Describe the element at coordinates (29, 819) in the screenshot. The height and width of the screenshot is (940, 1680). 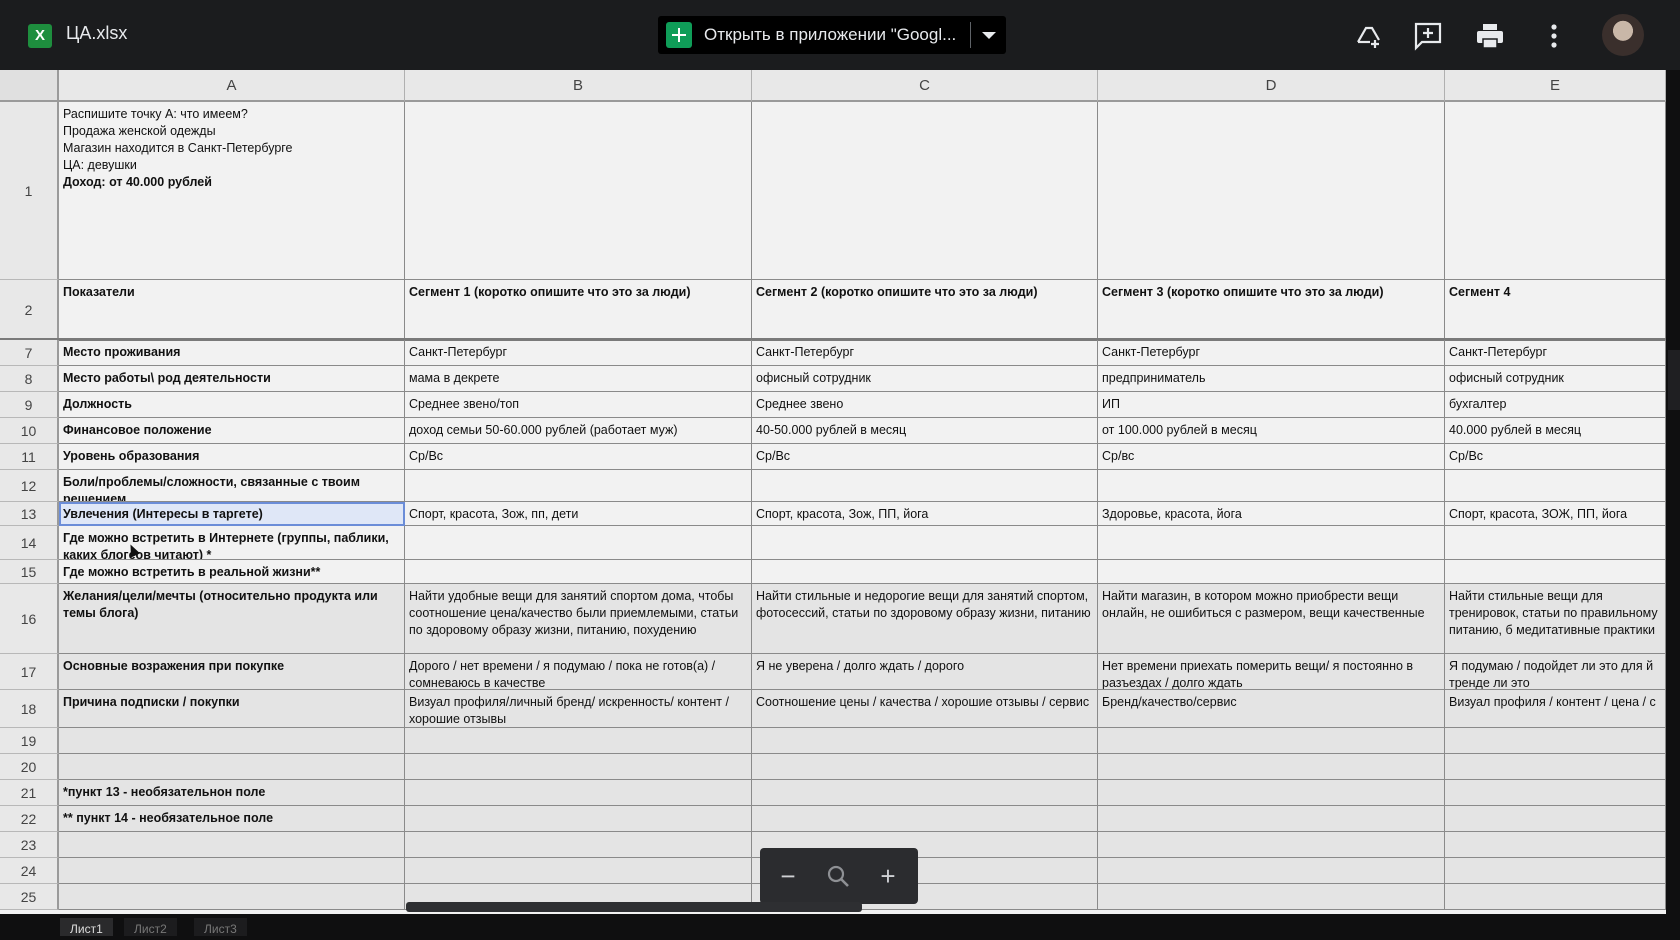
I see `row-header: 22` at that location.